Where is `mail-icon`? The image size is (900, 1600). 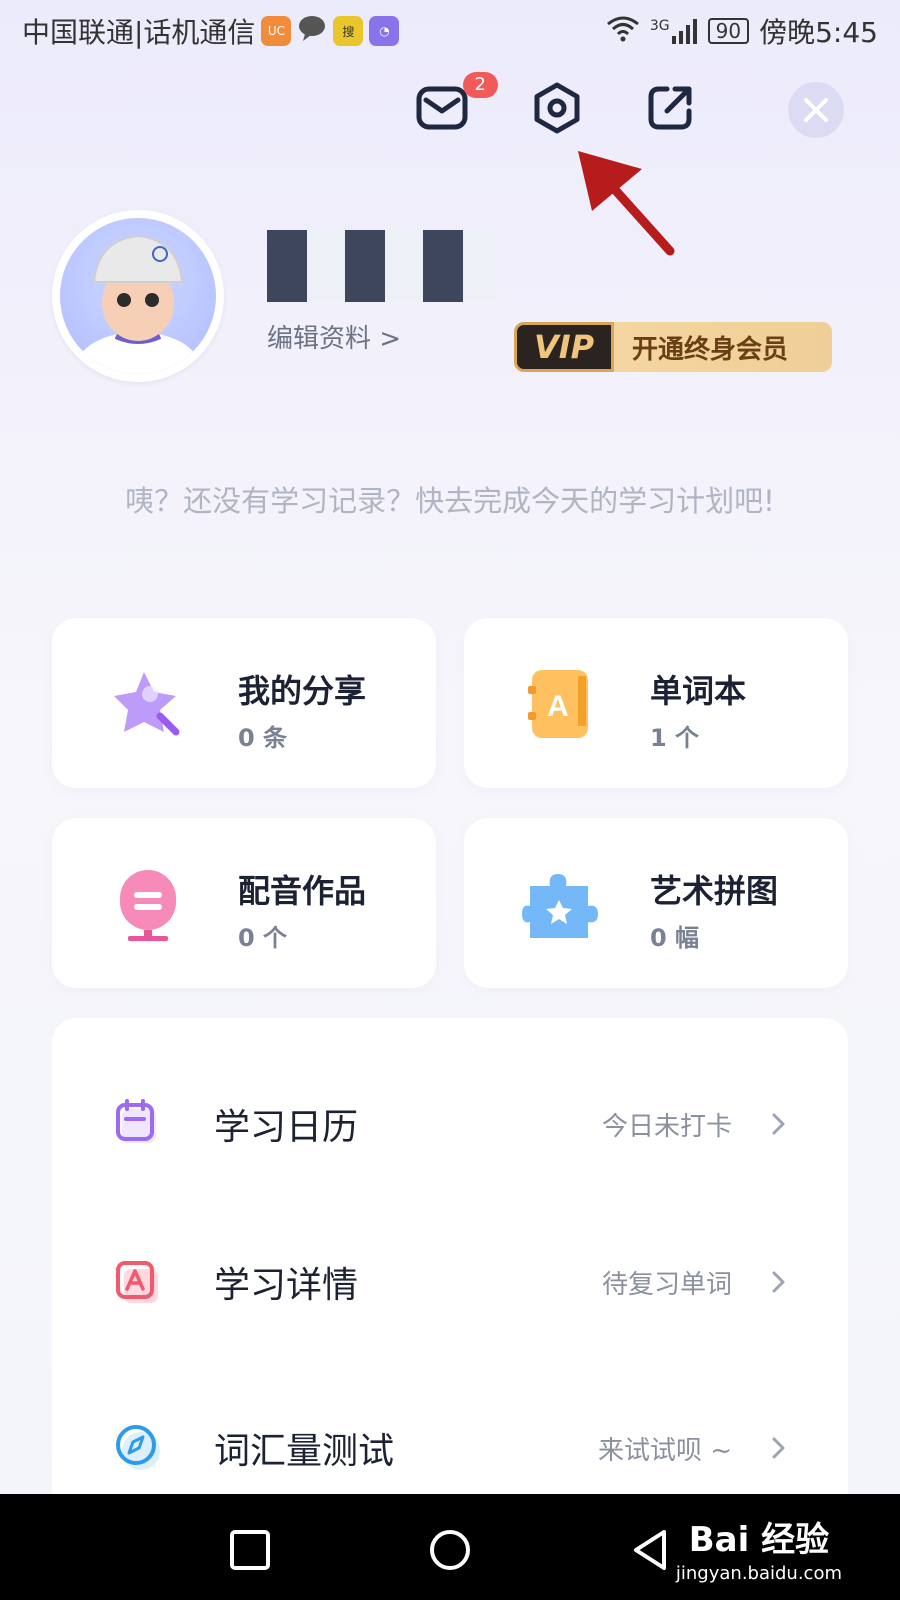 mail-icon is located at coordinates (442, 108).